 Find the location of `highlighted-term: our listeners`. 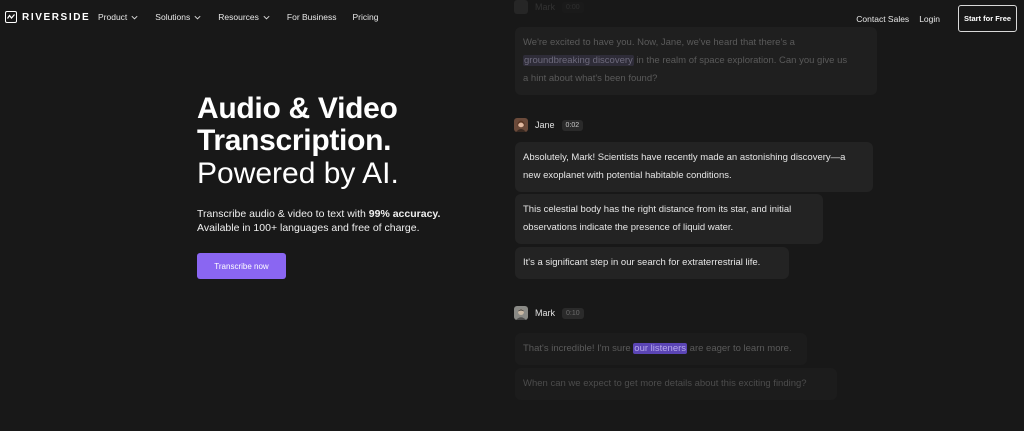

highlighted-term: our listeners is located at coordinates (660, 348).